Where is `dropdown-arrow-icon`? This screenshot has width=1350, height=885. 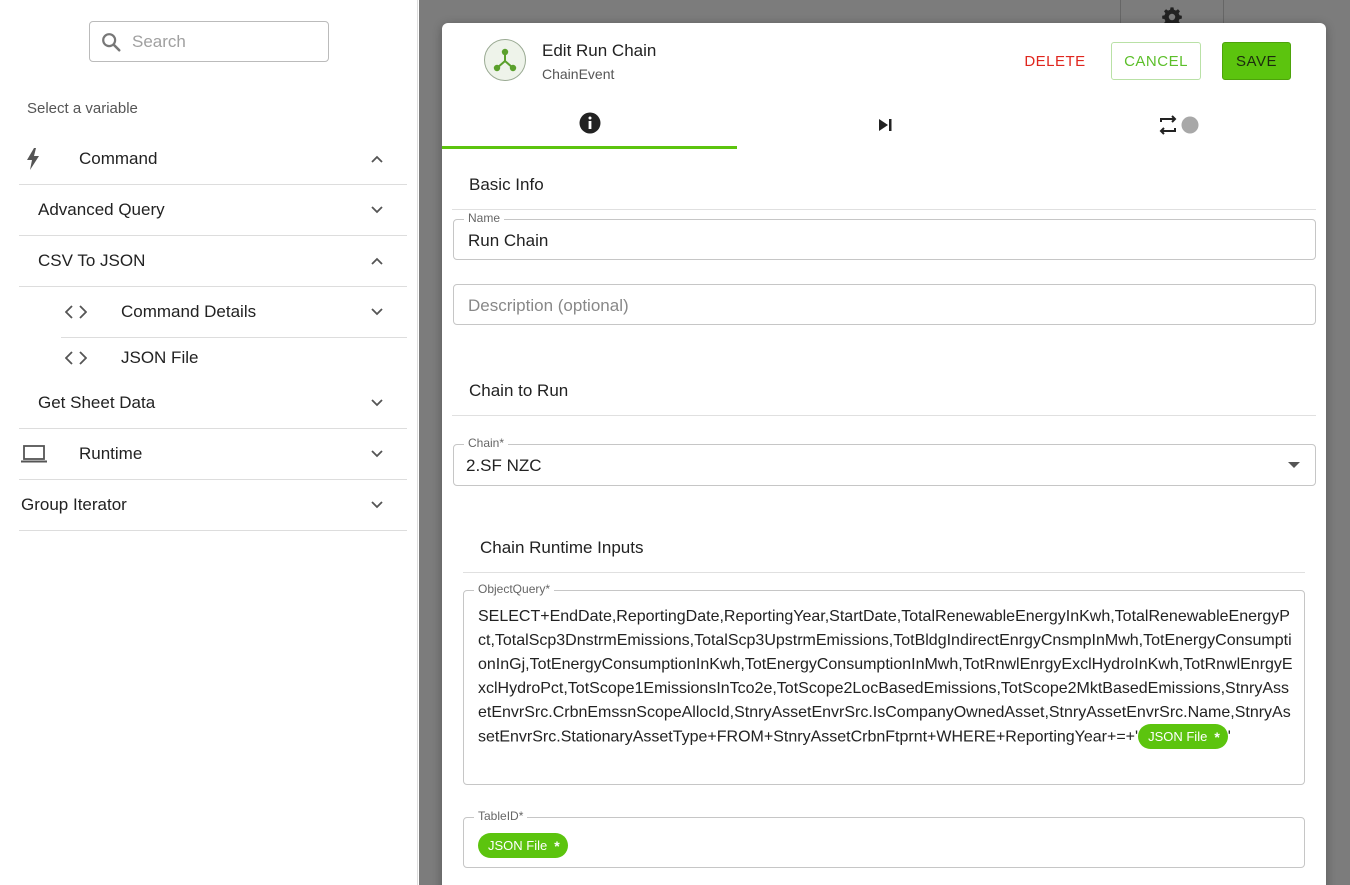 dropdown-arrow-icon is located at coordinates (1294, 465).